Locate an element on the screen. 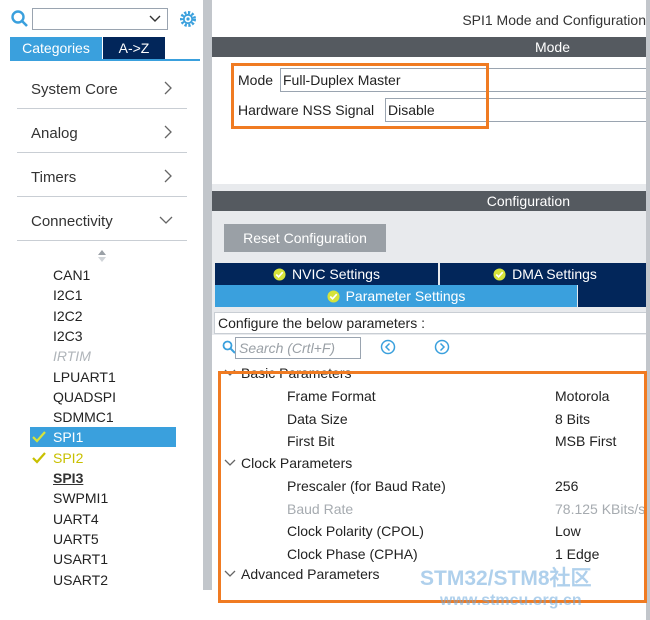 The height and width of the screenshot is (620, 650). peripheral-label: SPI3 is located at coordinates (68, 478).